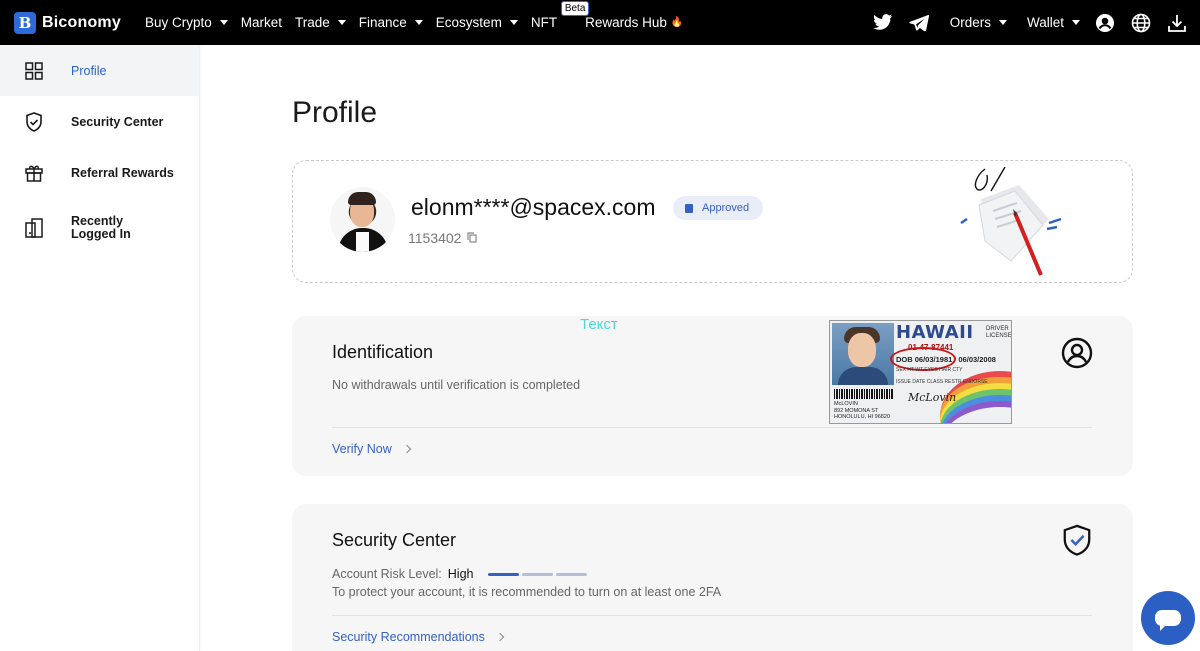  I want to click on sidebar-item-label: Recently Logged In, so click(101, 227).